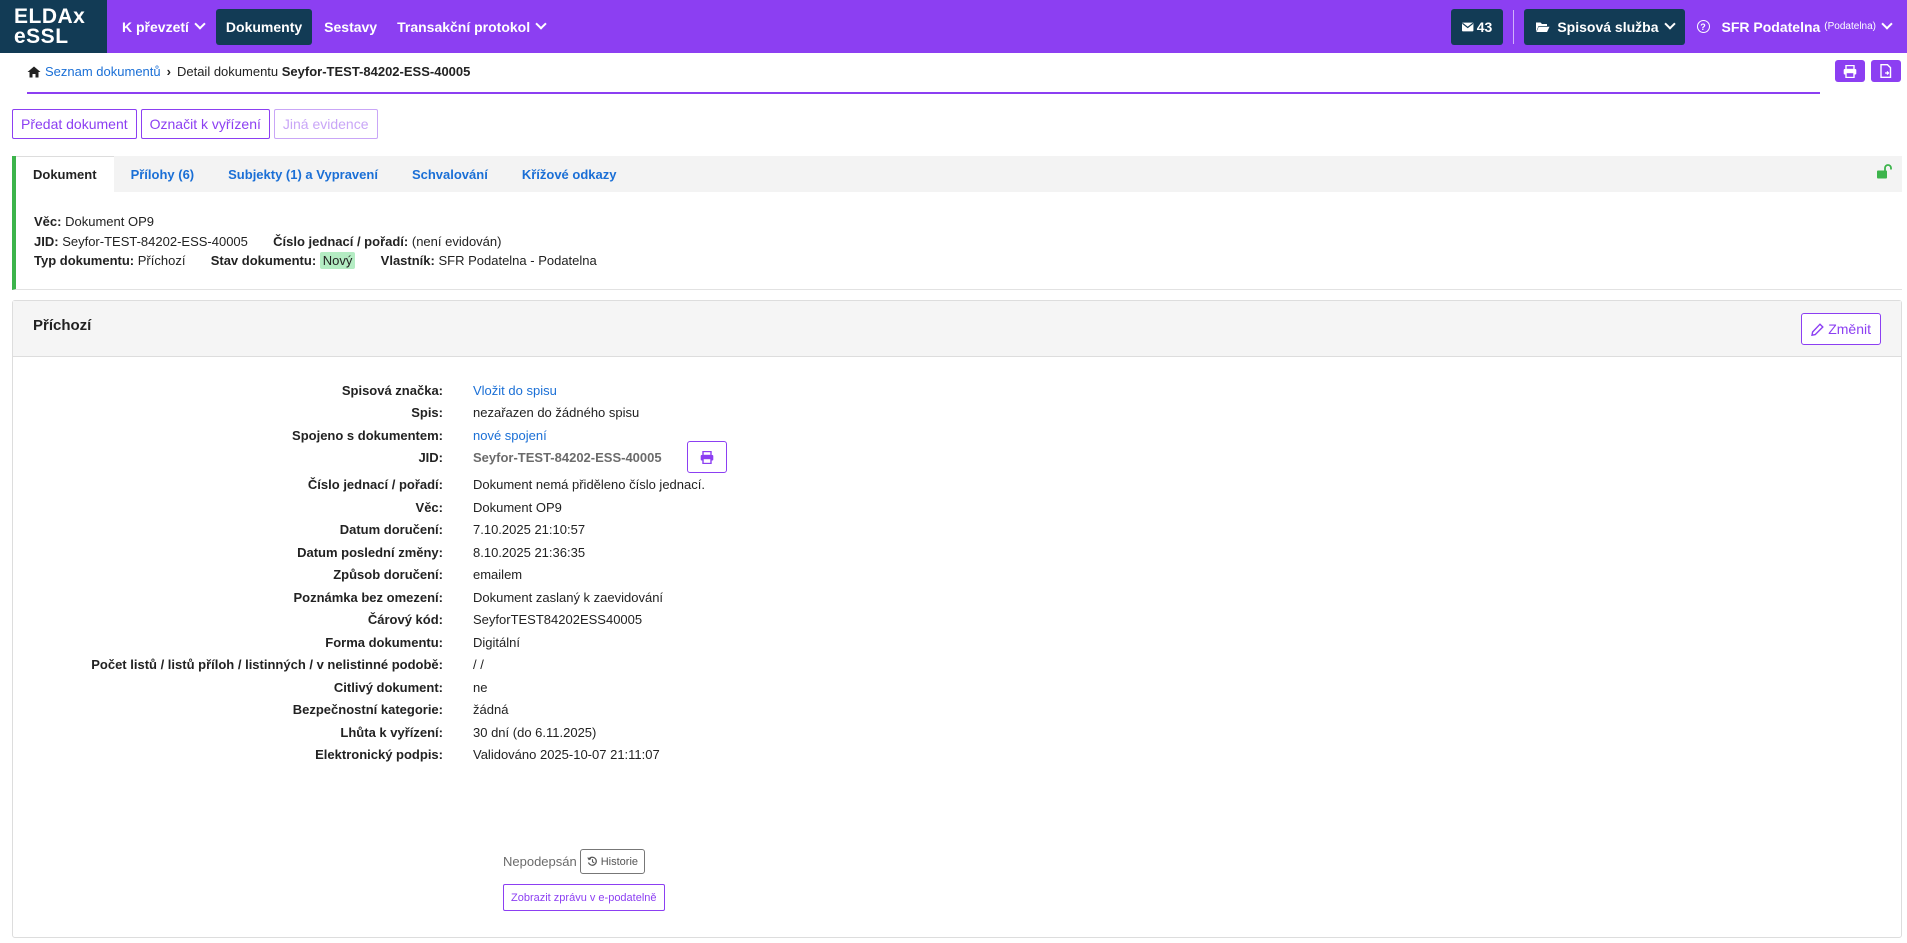 The height and width of the screenshot is (943, 1907). I want to click on detail-row-datum-zmeny: Datum poslední změny: 8.10.2025 21:36:35, so click(513, 552).